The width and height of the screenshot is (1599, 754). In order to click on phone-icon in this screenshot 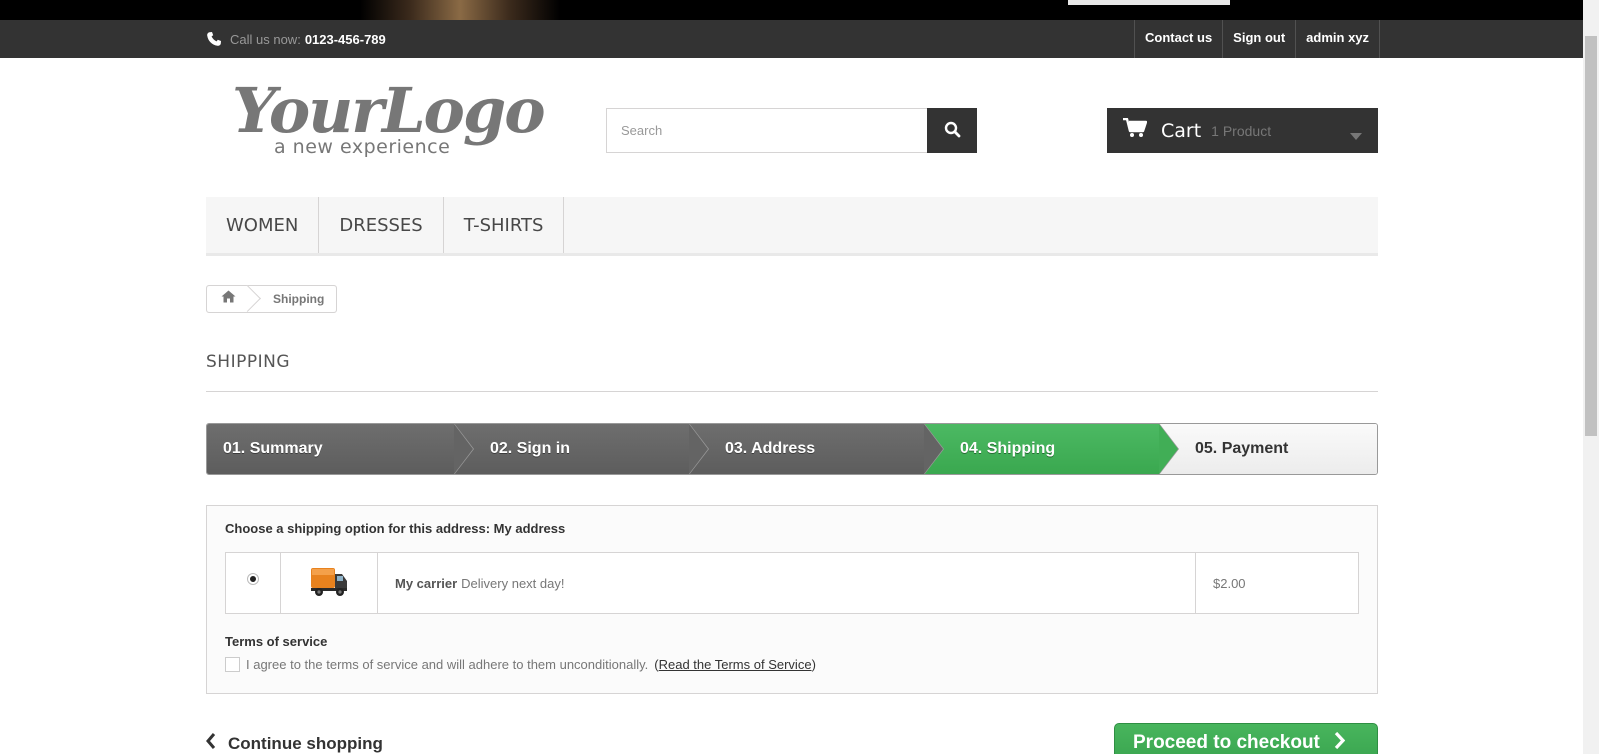, I will do `click(214, 39)`.